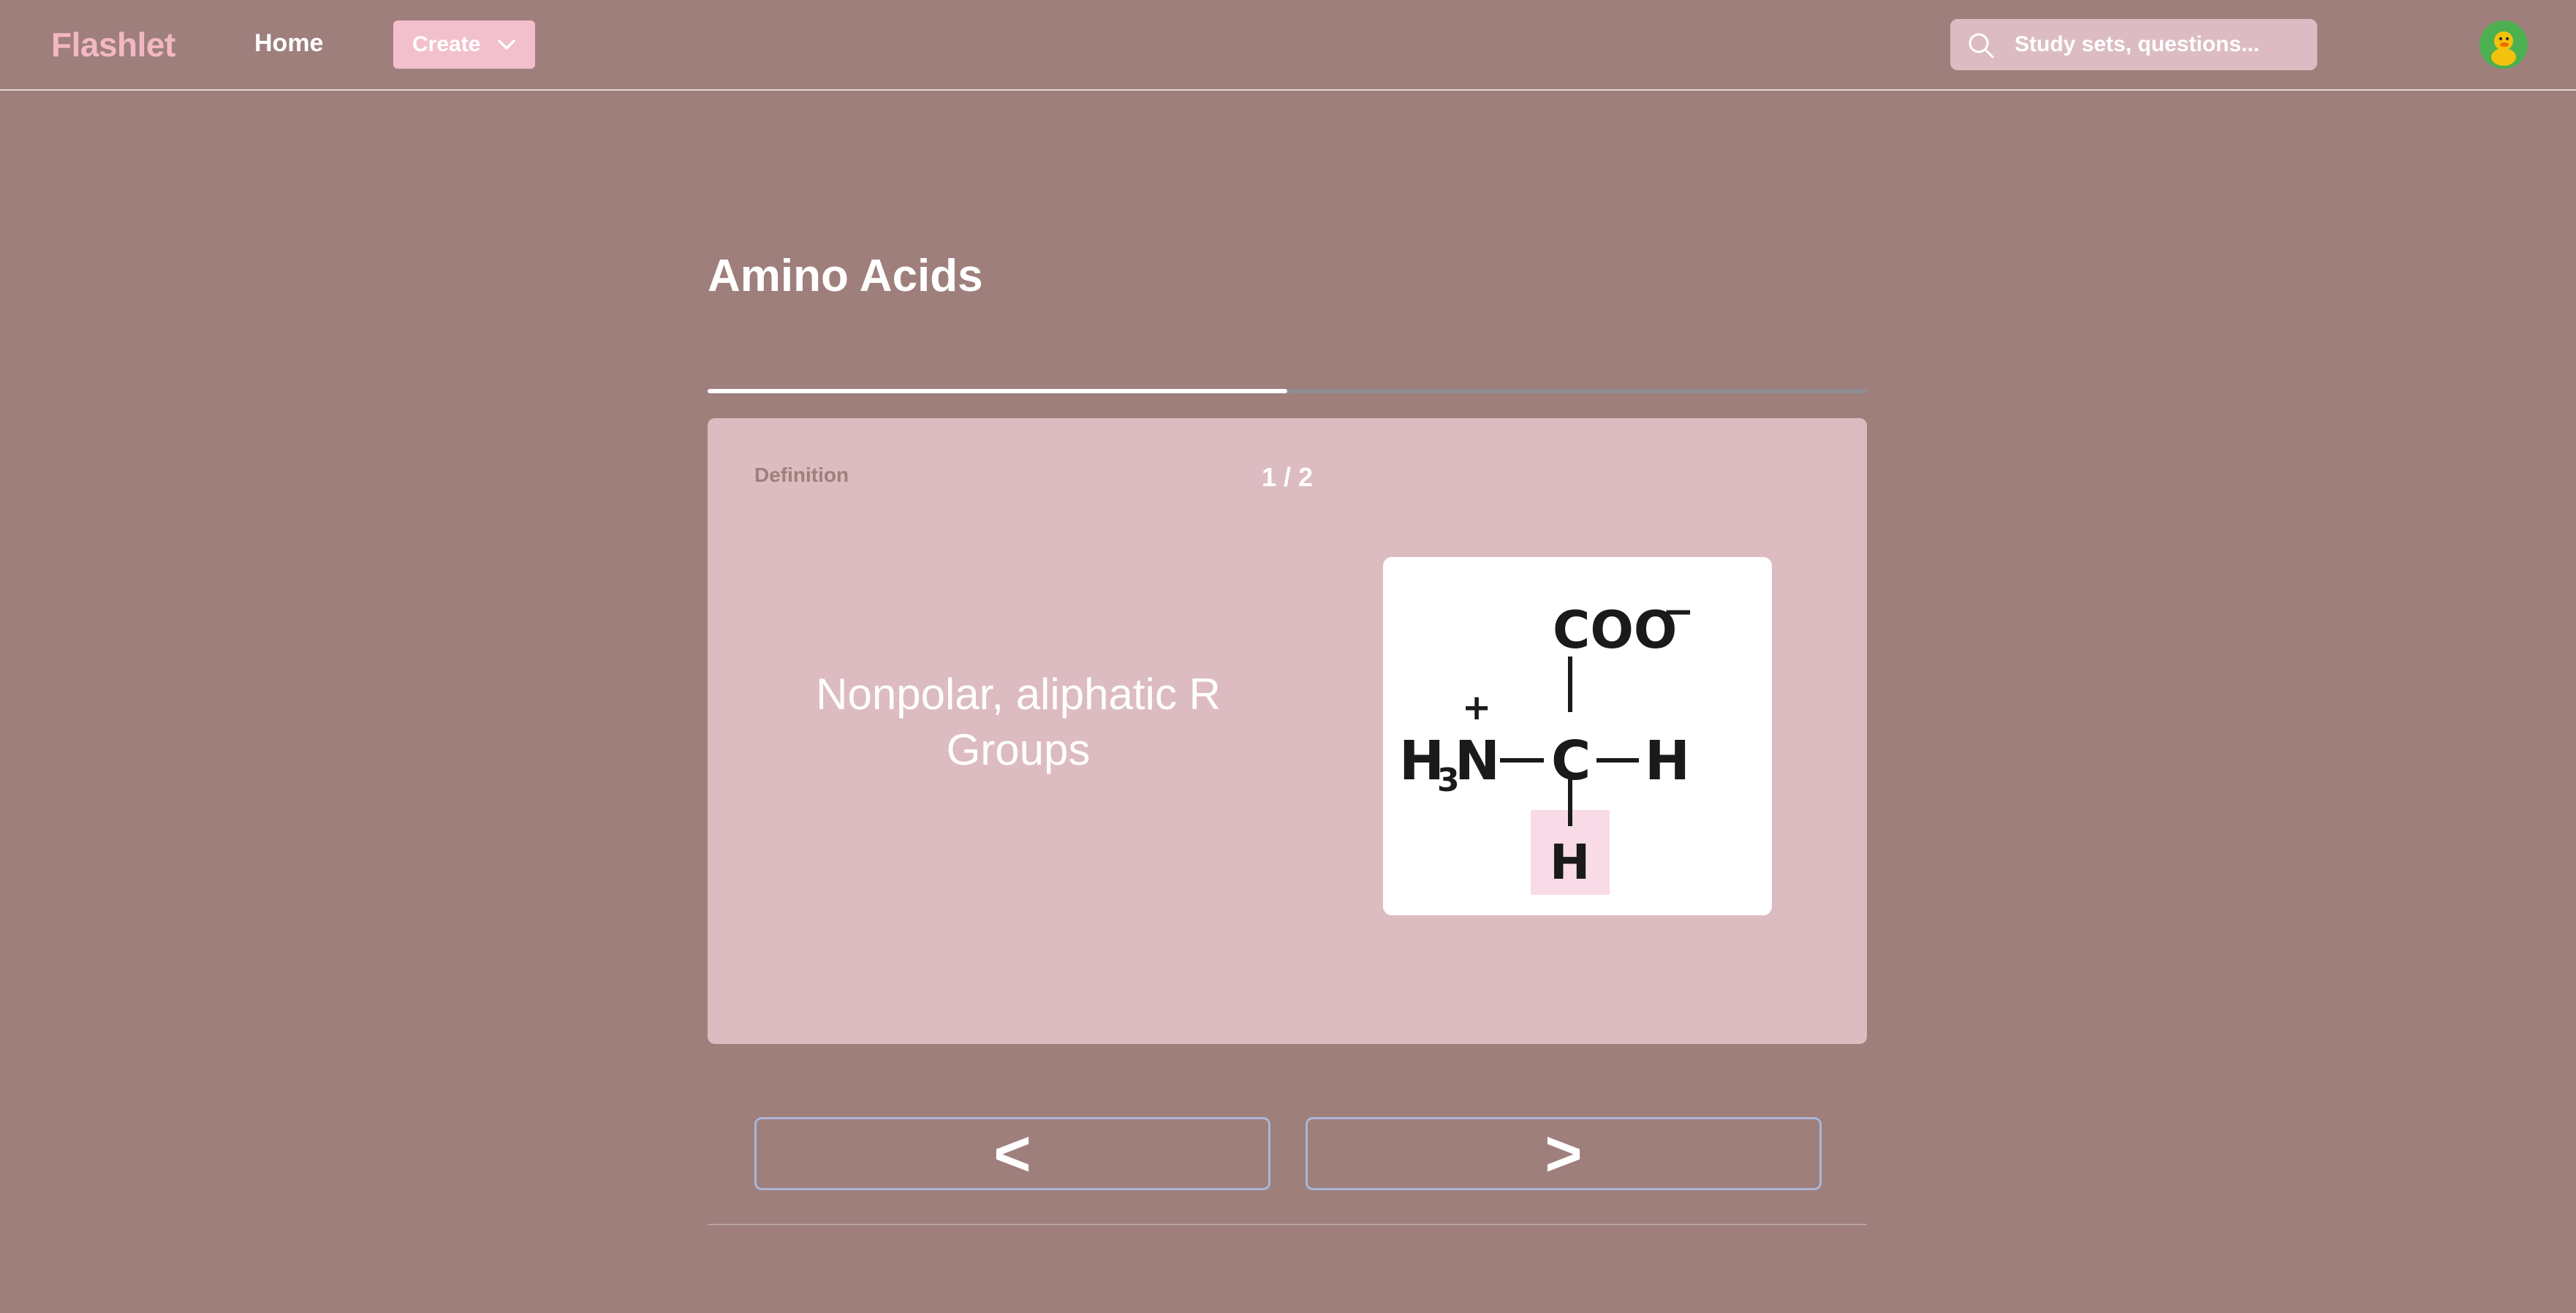  What do you see at coordinates (1981, 45) in the screenshot?
I see `search-icon` at bounding box center [1981, 45].